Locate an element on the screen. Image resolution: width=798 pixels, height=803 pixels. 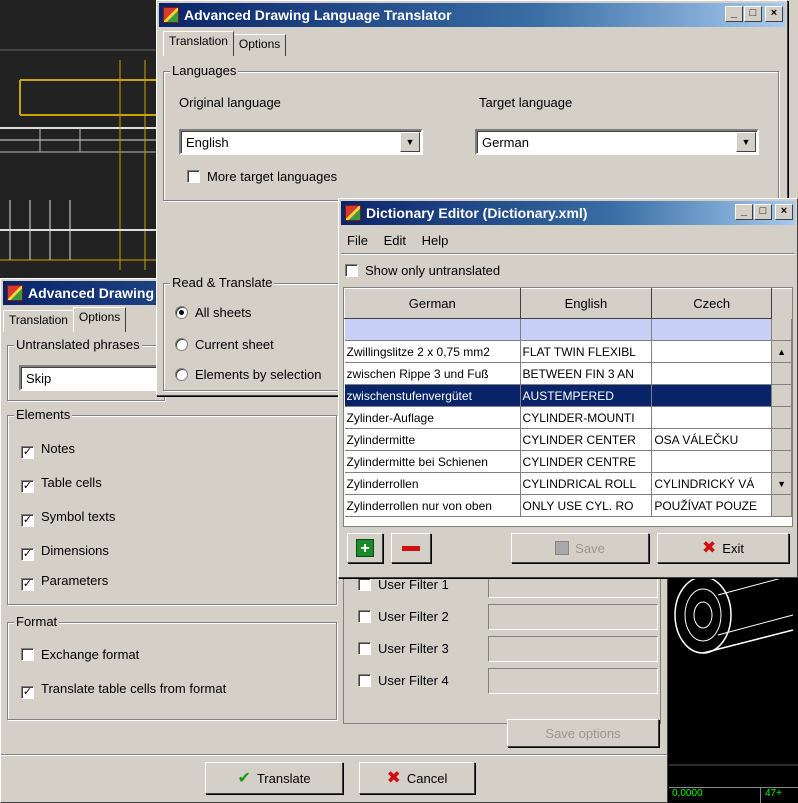
cell-german: Zwillingslitze 2 x 0,75 mm2 is located at coordinates (432, 351).